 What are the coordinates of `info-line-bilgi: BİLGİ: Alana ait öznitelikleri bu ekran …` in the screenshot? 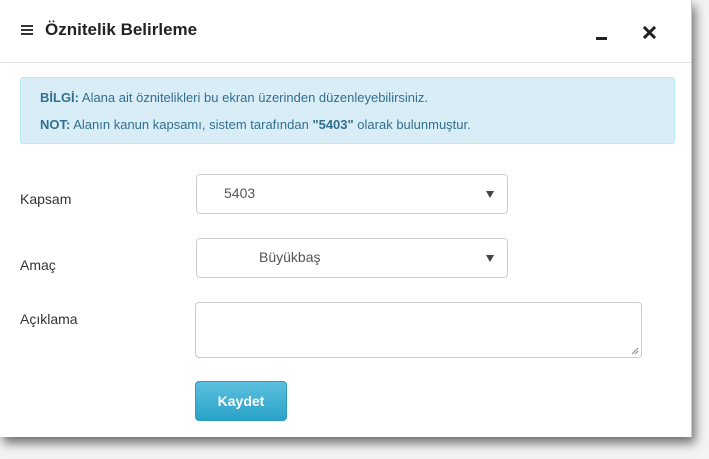 It's located at (234, 97).